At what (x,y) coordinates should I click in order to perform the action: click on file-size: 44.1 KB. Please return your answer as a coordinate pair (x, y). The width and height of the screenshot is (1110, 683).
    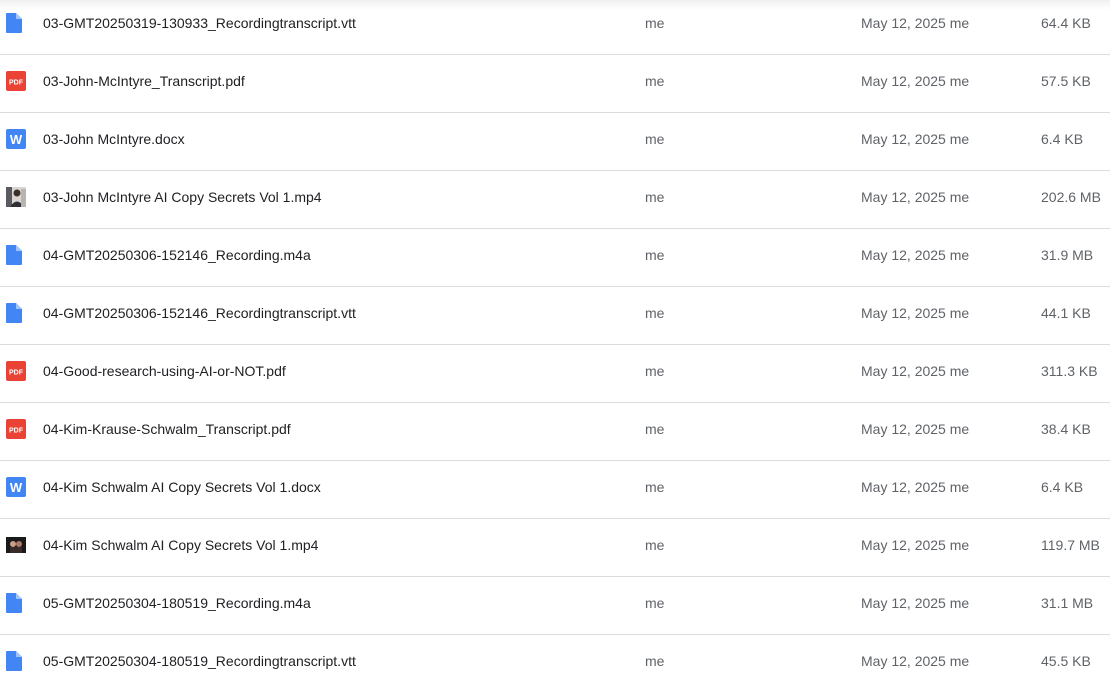
    Looking at the image, I should click on (1066, 313).